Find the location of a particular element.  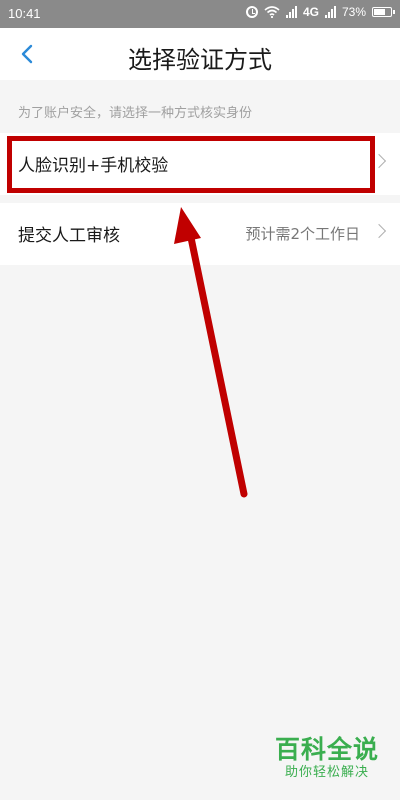

battery-label: 73% is located at coordinates (353, 12).